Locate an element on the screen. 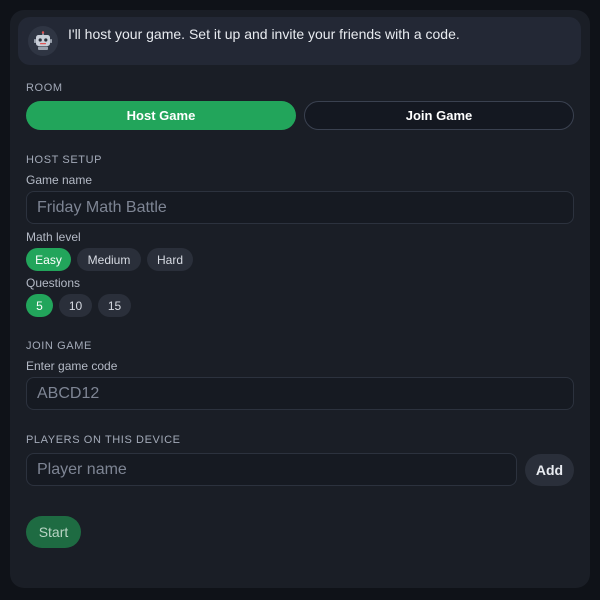 This screenshot has width=600, height=600. questions-label: Questions is located at coordinates (53, 283).